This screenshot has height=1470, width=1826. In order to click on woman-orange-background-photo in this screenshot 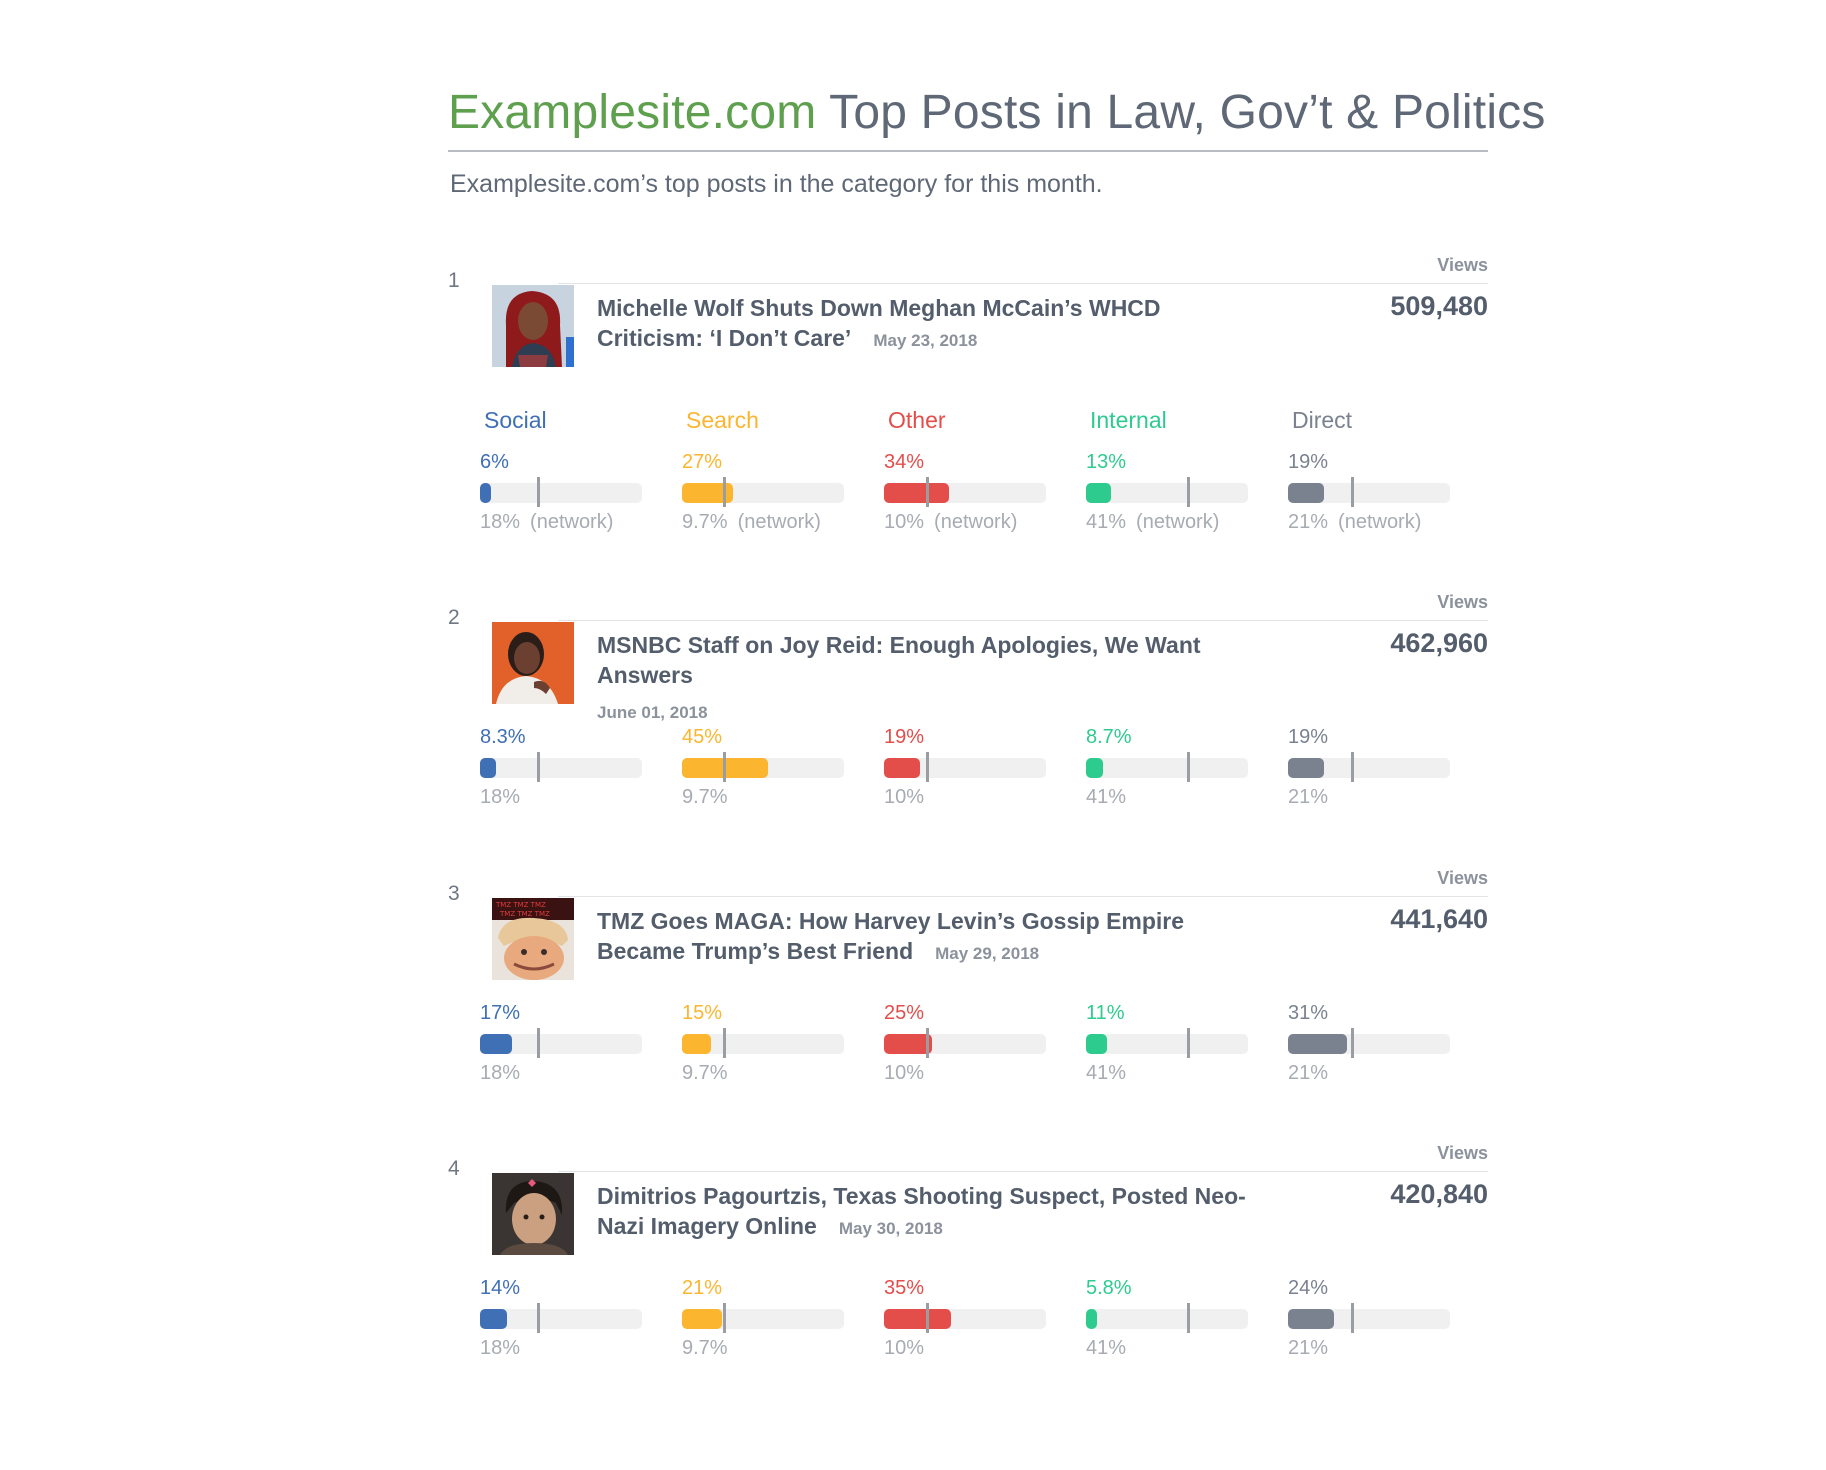, I will do `click(533, 663)`.